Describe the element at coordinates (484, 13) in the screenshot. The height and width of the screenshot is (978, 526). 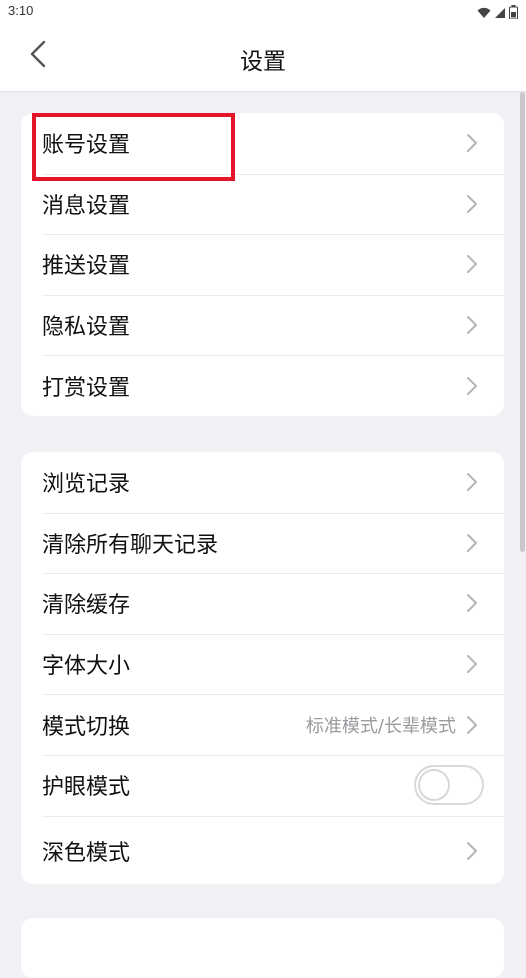
I see `wifi-icon` at that location.